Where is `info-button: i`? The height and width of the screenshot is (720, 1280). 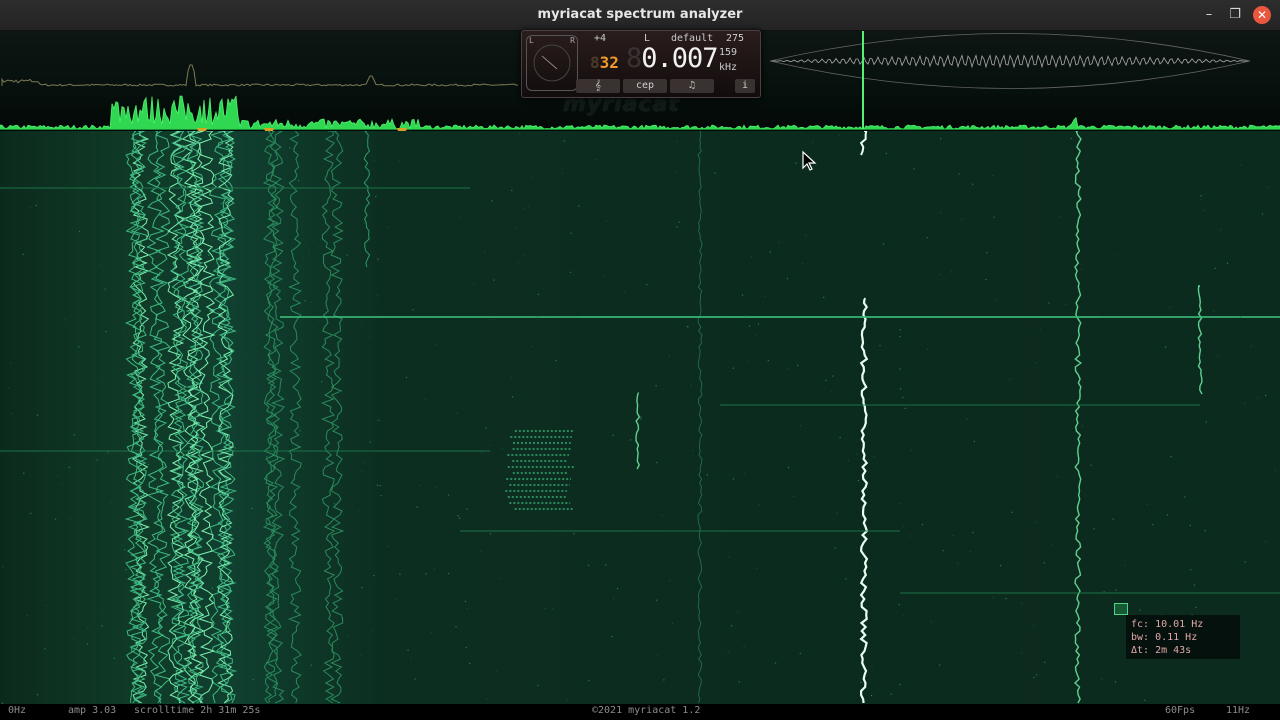 info-button: i is located at coordinates (745, 86).